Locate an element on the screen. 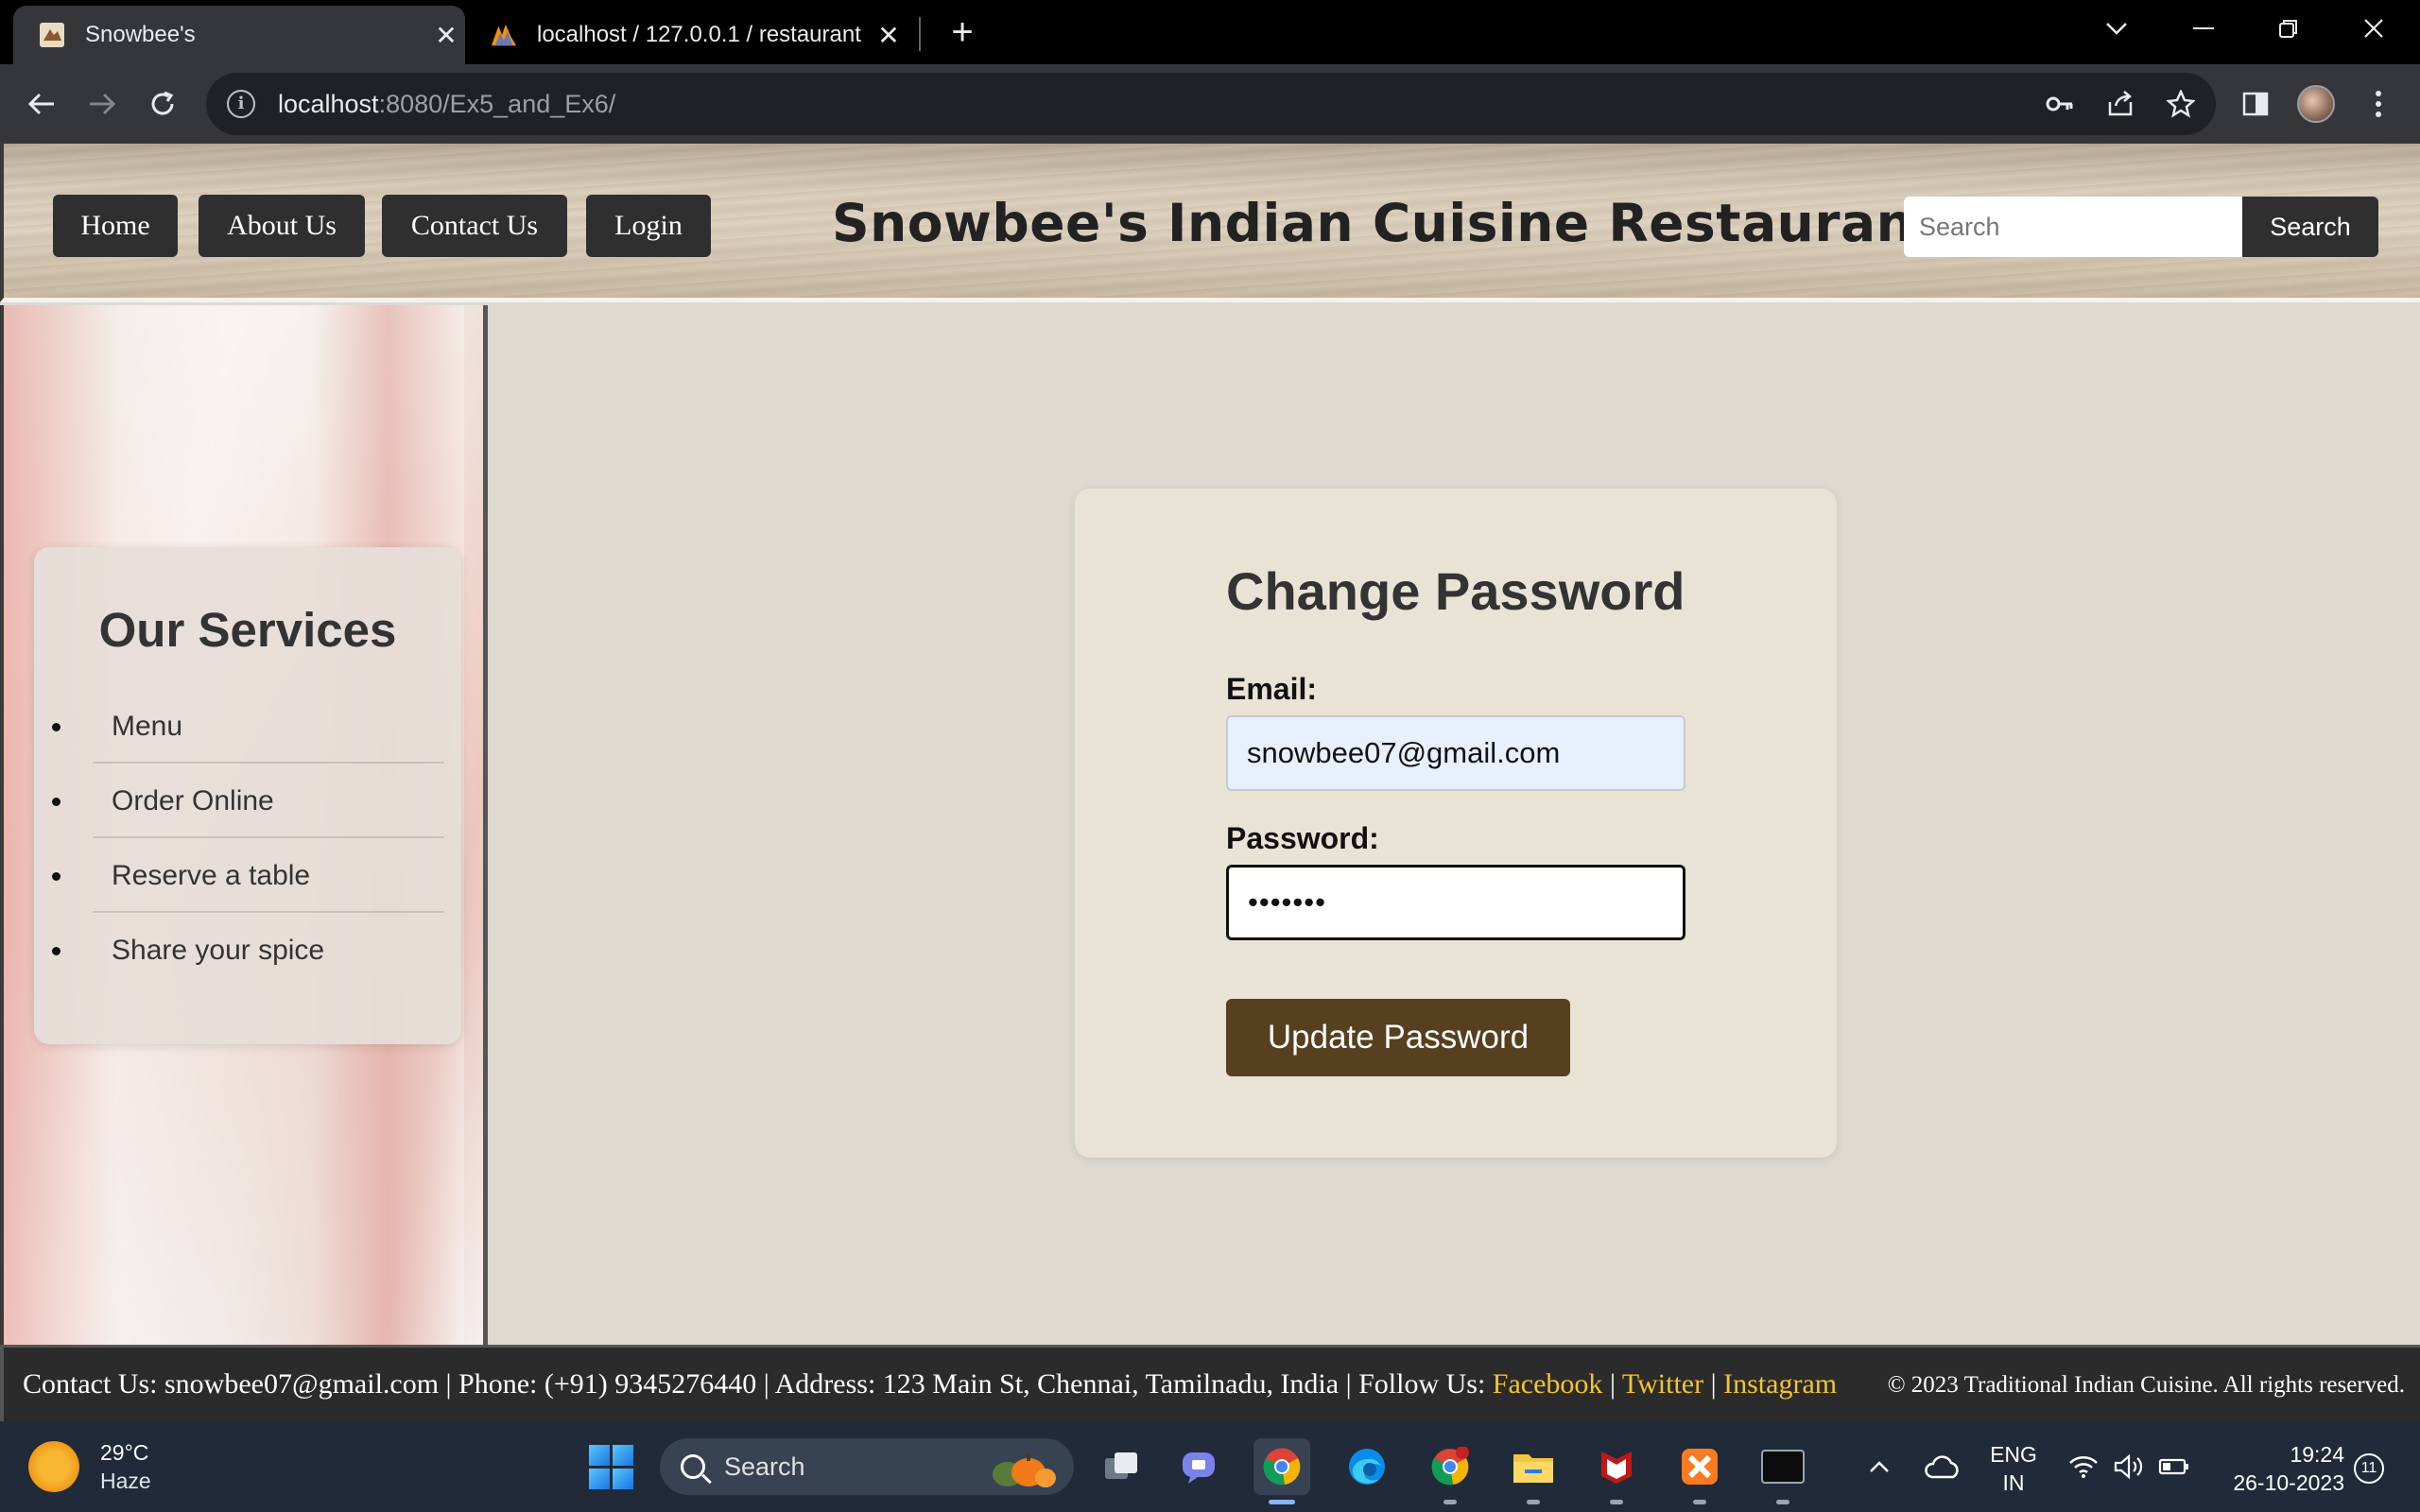 This screenshot has height=1512, width=2420. tab-title: Snowbee's is located at coordinates (140, 34).